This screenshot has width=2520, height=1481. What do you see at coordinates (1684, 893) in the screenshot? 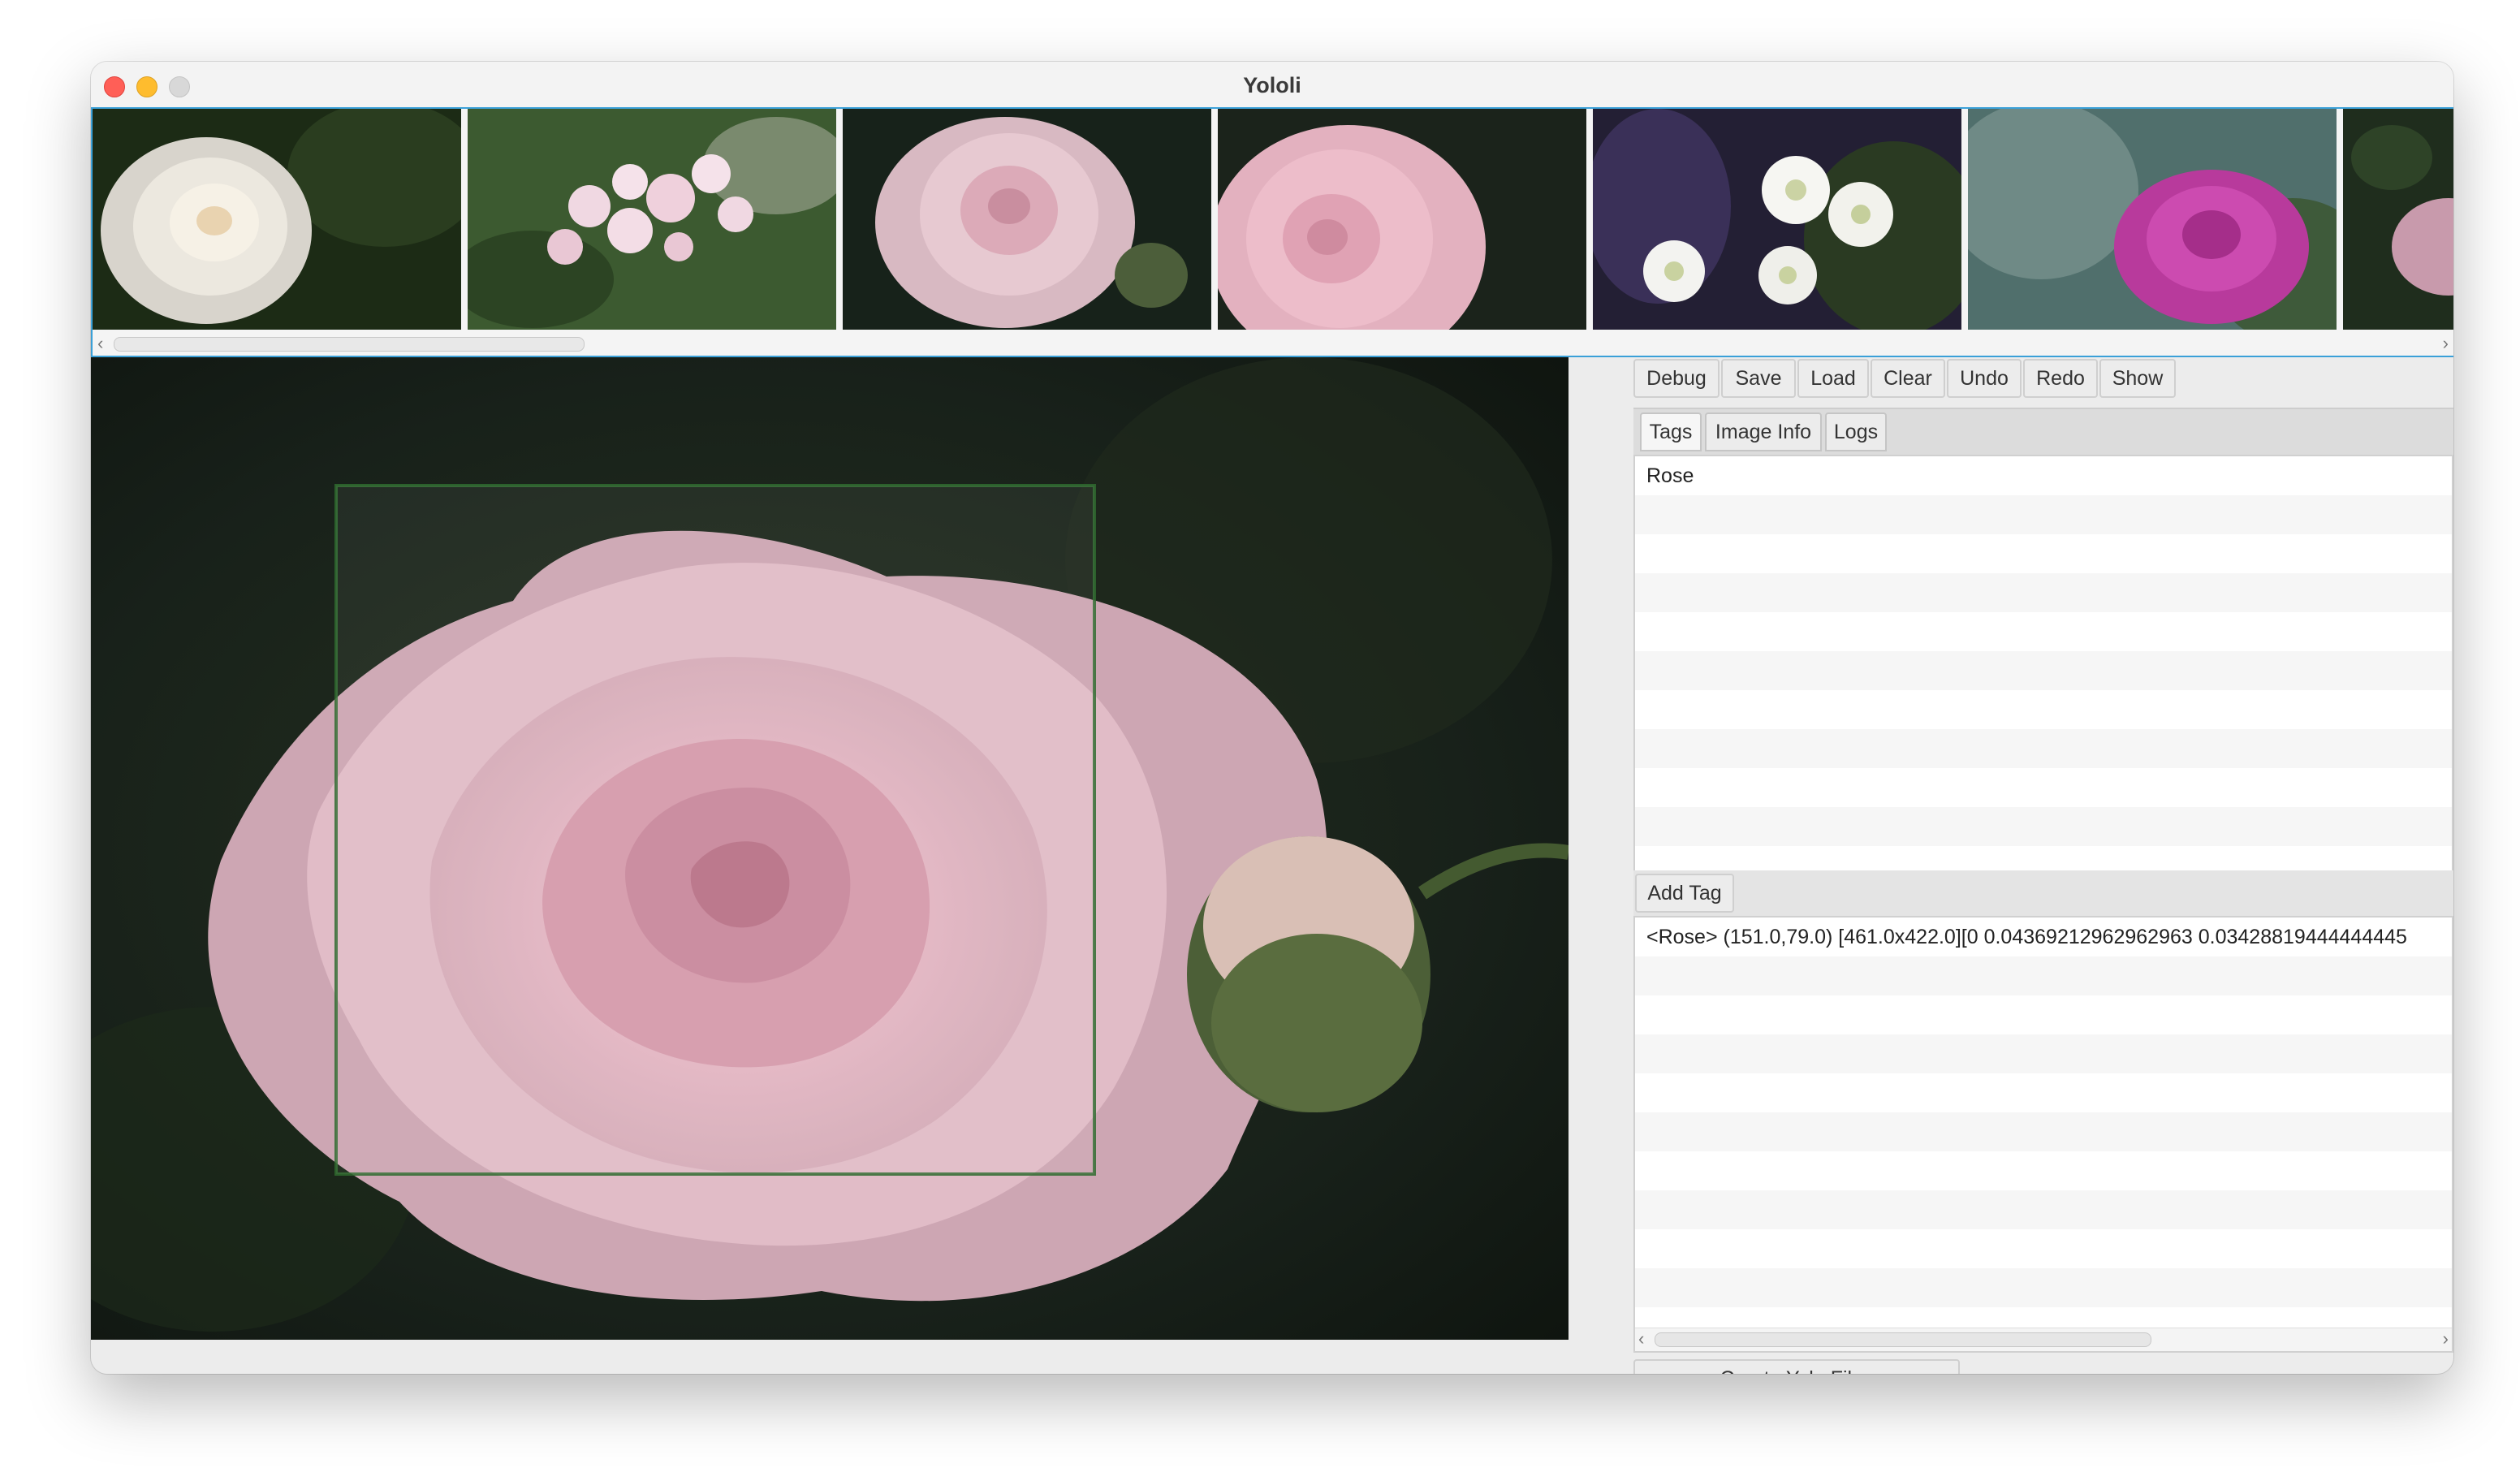
I see `add-tag-button: Add Tag` at bounding box center [1684, 893].